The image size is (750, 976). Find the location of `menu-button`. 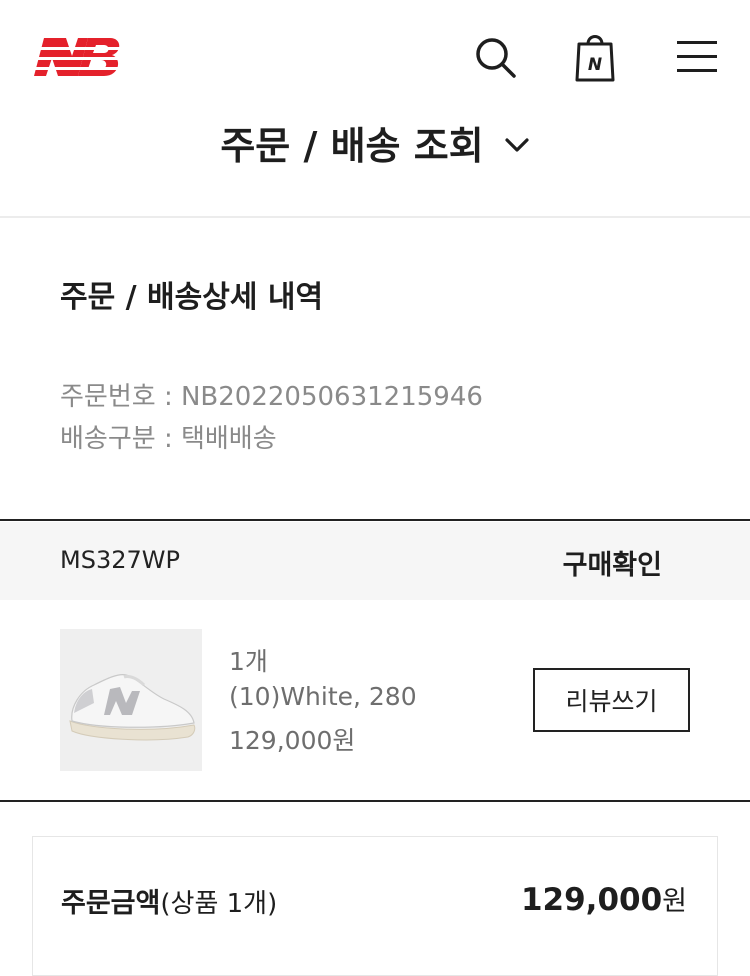

menu-button is located at coordinates (697, 57).